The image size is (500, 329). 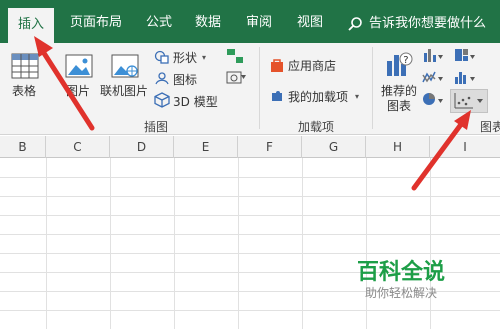 I want to click on shapes-button, so click(x=162, y=59).